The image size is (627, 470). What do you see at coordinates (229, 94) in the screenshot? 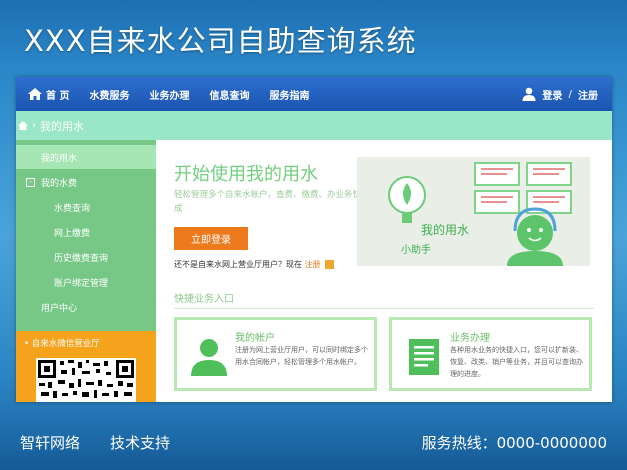
I see `nav-info-query: 信息查询` at bounding box center [229, 94].